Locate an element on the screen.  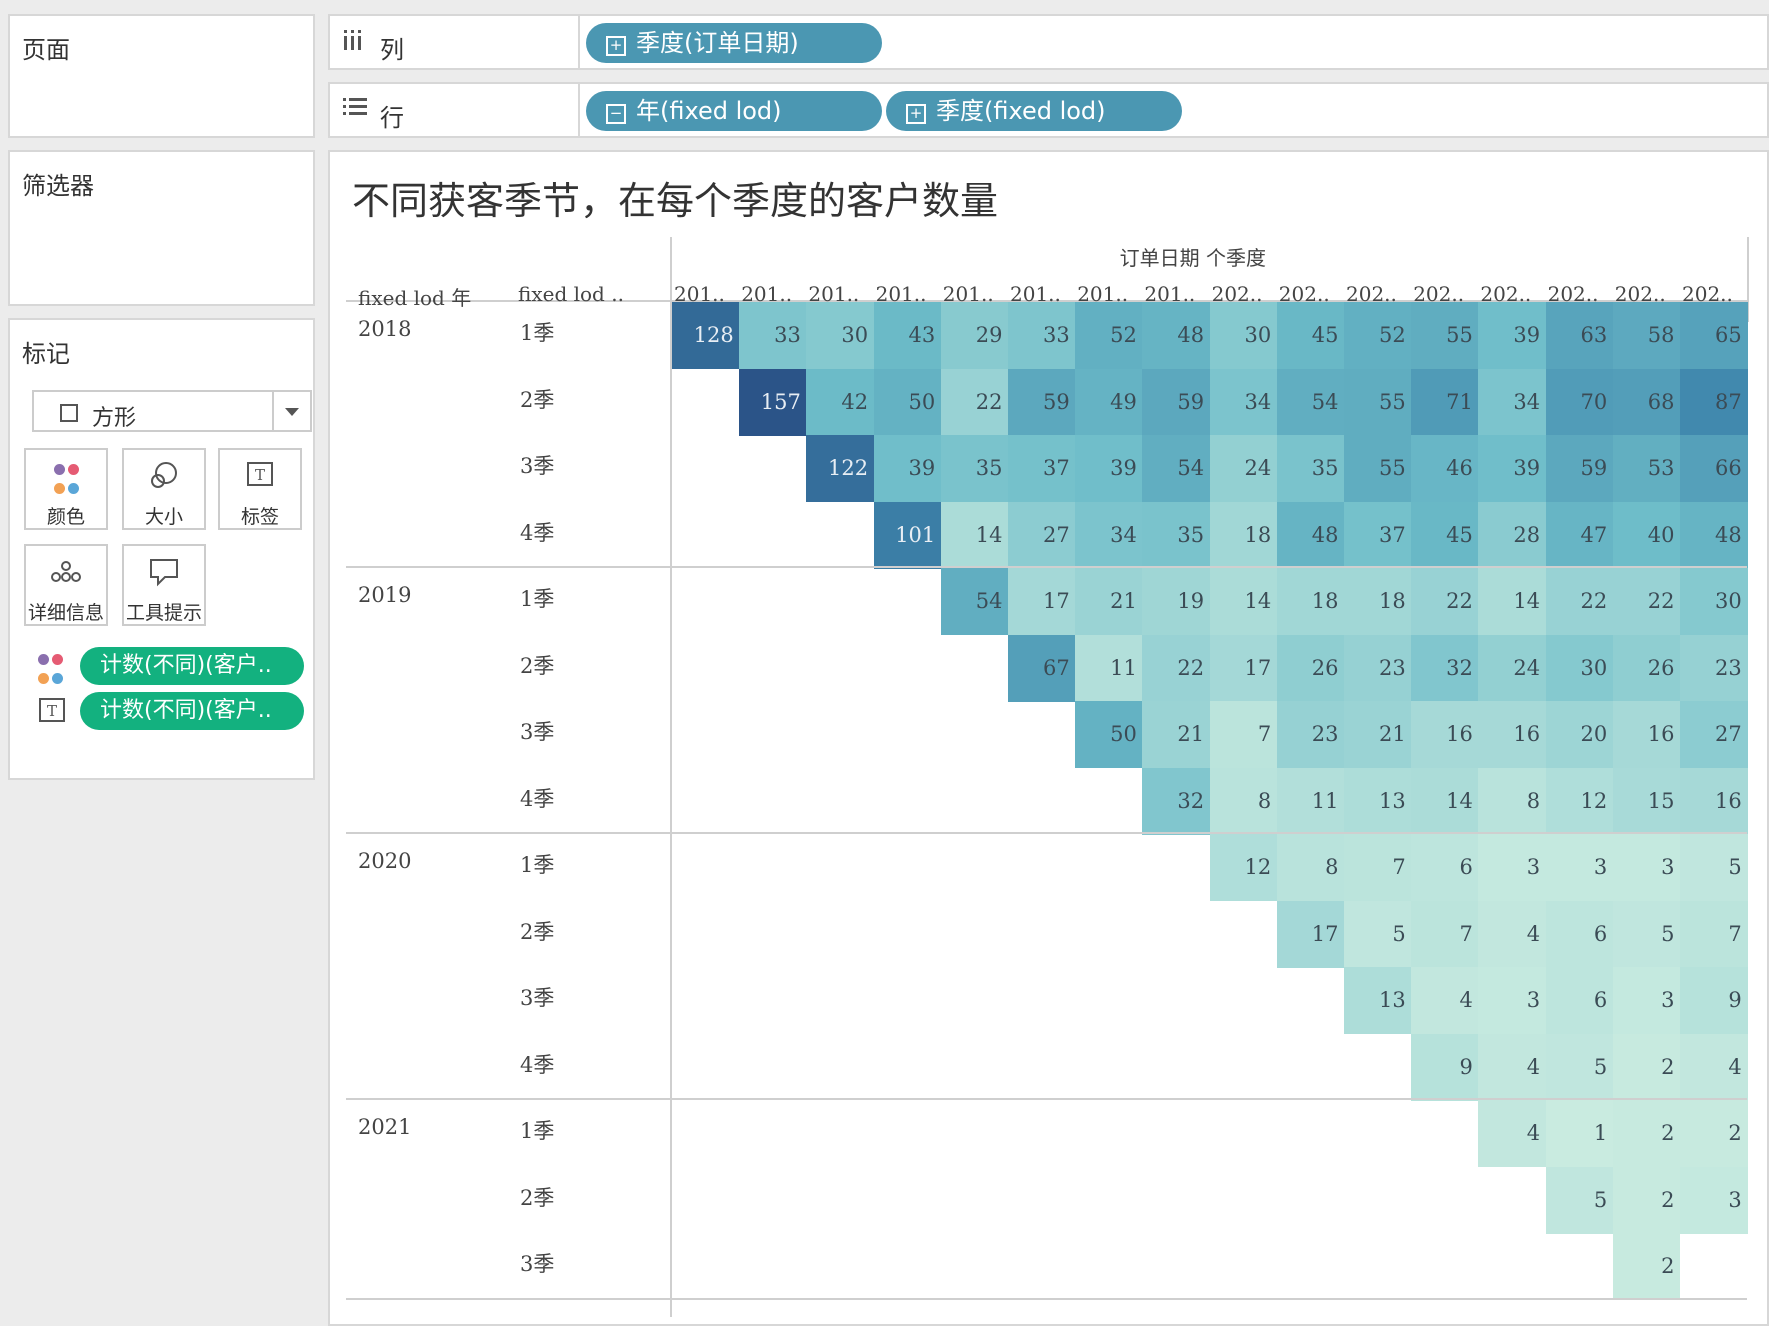
heatmap-cell: 26 is located at coordinates (1646, 668).